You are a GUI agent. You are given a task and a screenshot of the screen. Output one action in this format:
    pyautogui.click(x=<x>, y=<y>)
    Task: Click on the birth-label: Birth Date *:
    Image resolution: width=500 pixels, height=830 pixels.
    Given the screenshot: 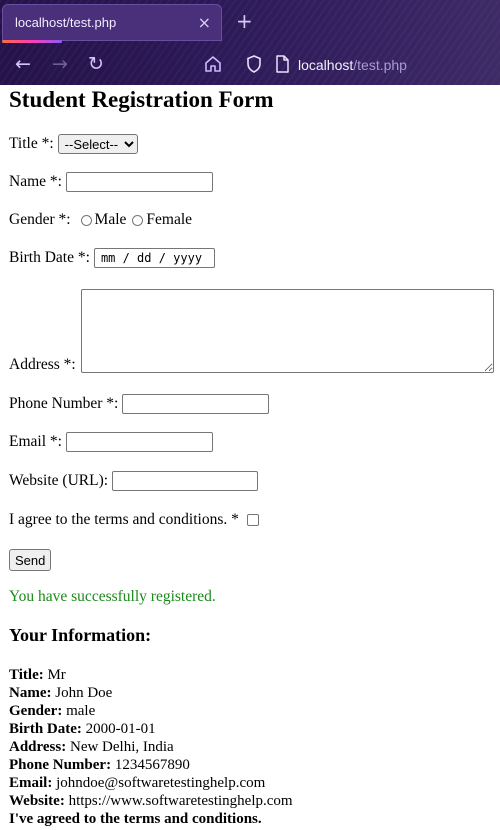 What is the action you would take?
    pyautogui.click(x=49, y=257)
    